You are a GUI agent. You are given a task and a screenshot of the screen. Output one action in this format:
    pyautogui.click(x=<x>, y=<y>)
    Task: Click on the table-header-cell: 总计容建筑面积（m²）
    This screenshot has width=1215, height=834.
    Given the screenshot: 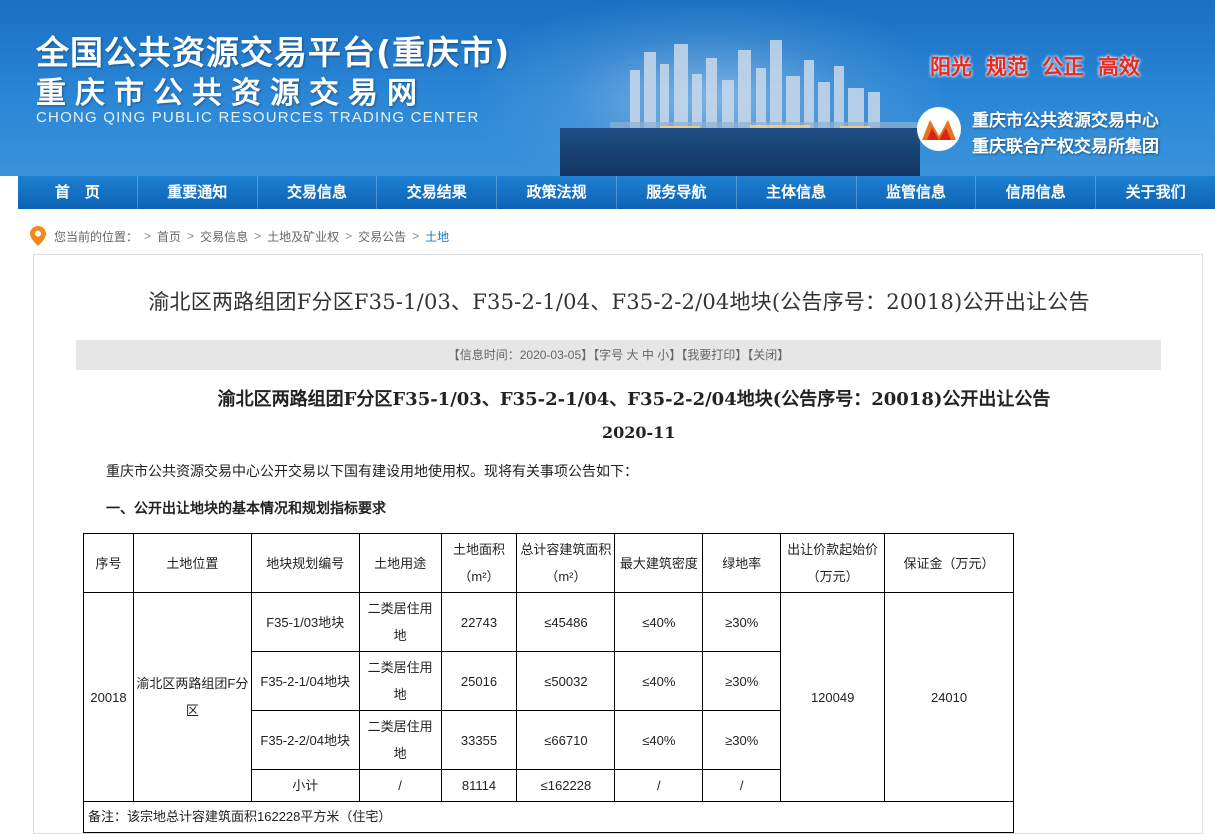 What is the action you would take?
    pyautogui.click(x=566, y=563)
    